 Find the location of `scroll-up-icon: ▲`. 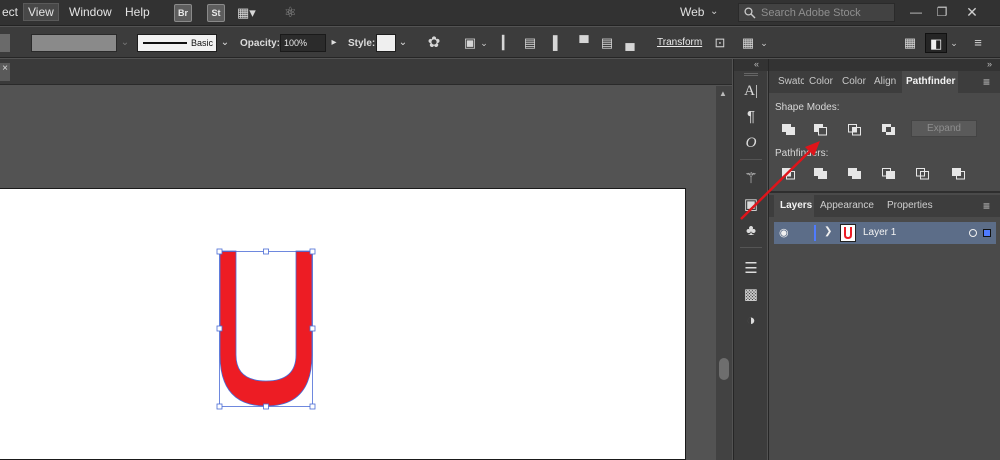

scroll-up-icon: ▲ is located at coordinates (723, 93).